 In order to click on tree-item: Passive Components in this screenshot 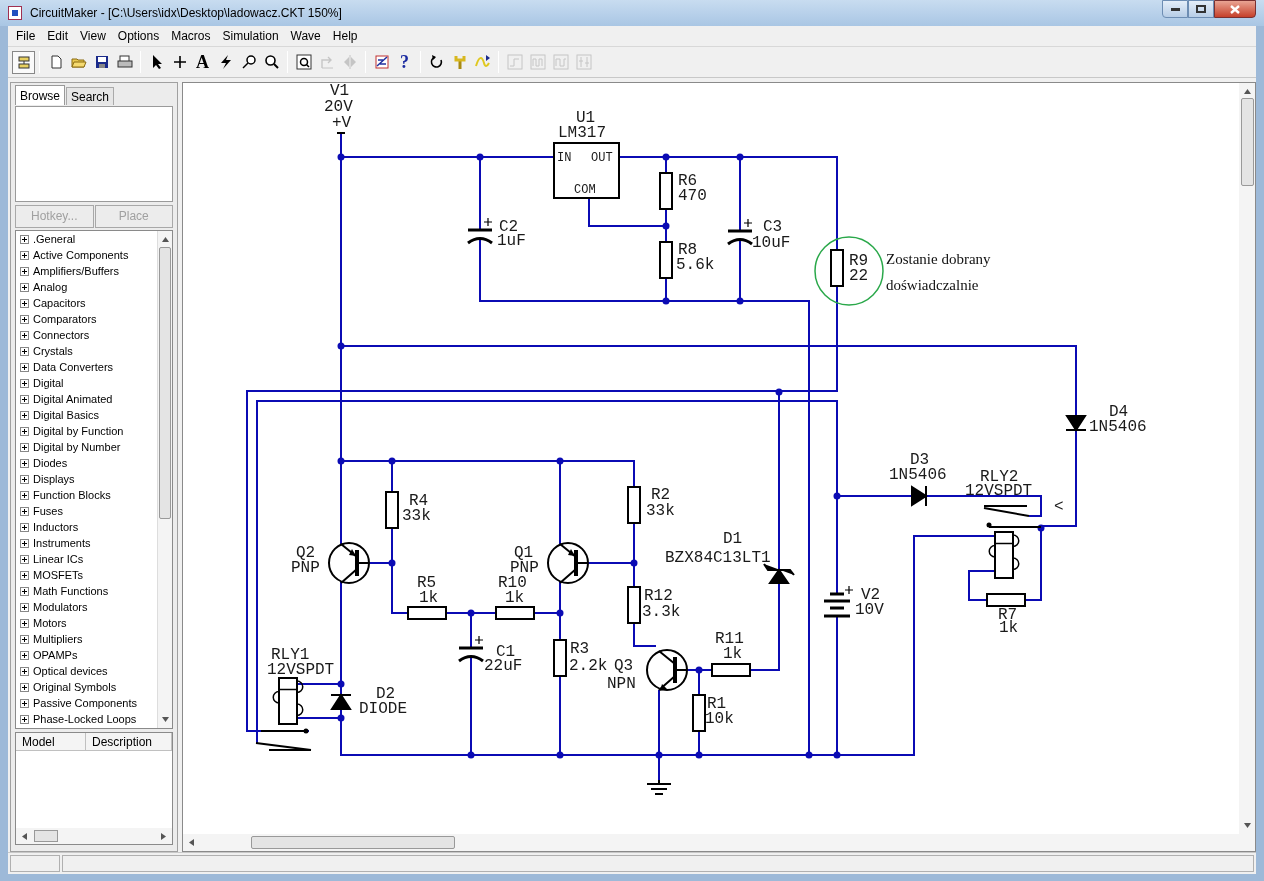, I will do `click(85, 703)`.